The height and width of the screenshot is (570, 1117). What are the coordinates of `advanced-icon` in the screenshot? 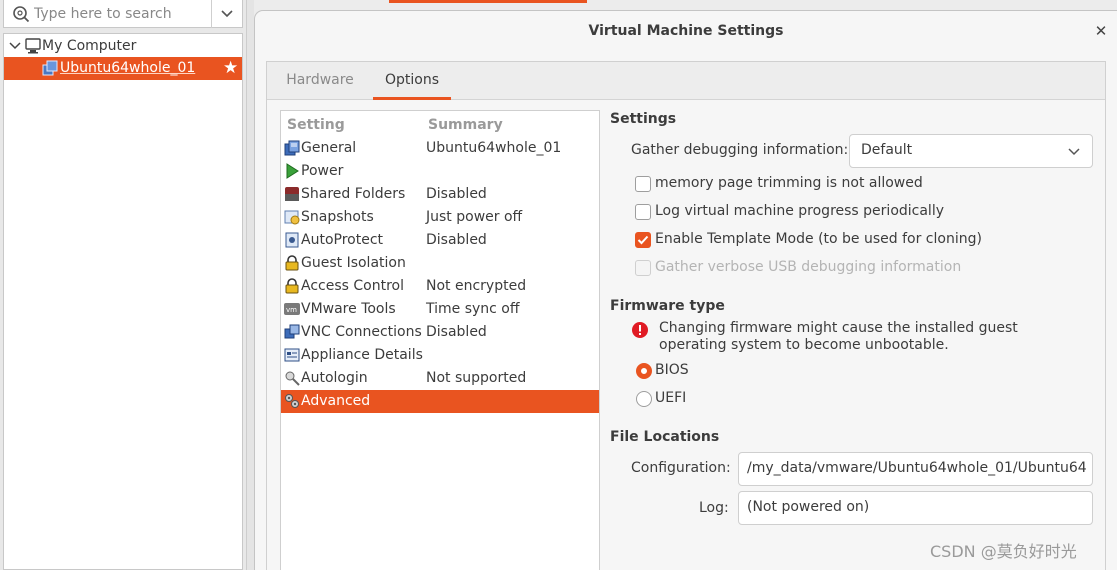 It's located at (292, 401).